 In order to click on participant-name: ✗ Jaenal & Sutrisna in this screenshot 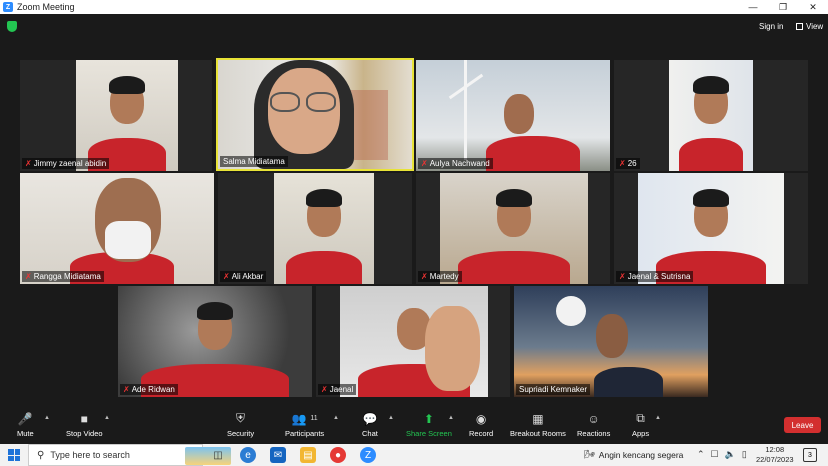, I will do `click(655, 276)`.